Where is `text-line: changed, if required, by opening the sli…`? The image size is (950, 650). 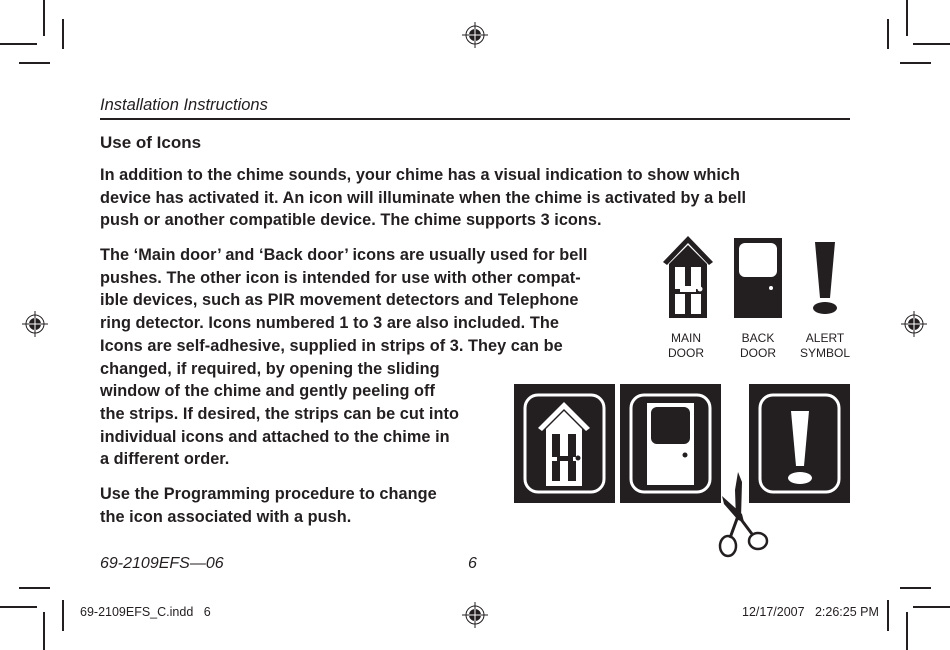
text-line: changed, if required, by opening the sli… is located at coordinates (270, 368).